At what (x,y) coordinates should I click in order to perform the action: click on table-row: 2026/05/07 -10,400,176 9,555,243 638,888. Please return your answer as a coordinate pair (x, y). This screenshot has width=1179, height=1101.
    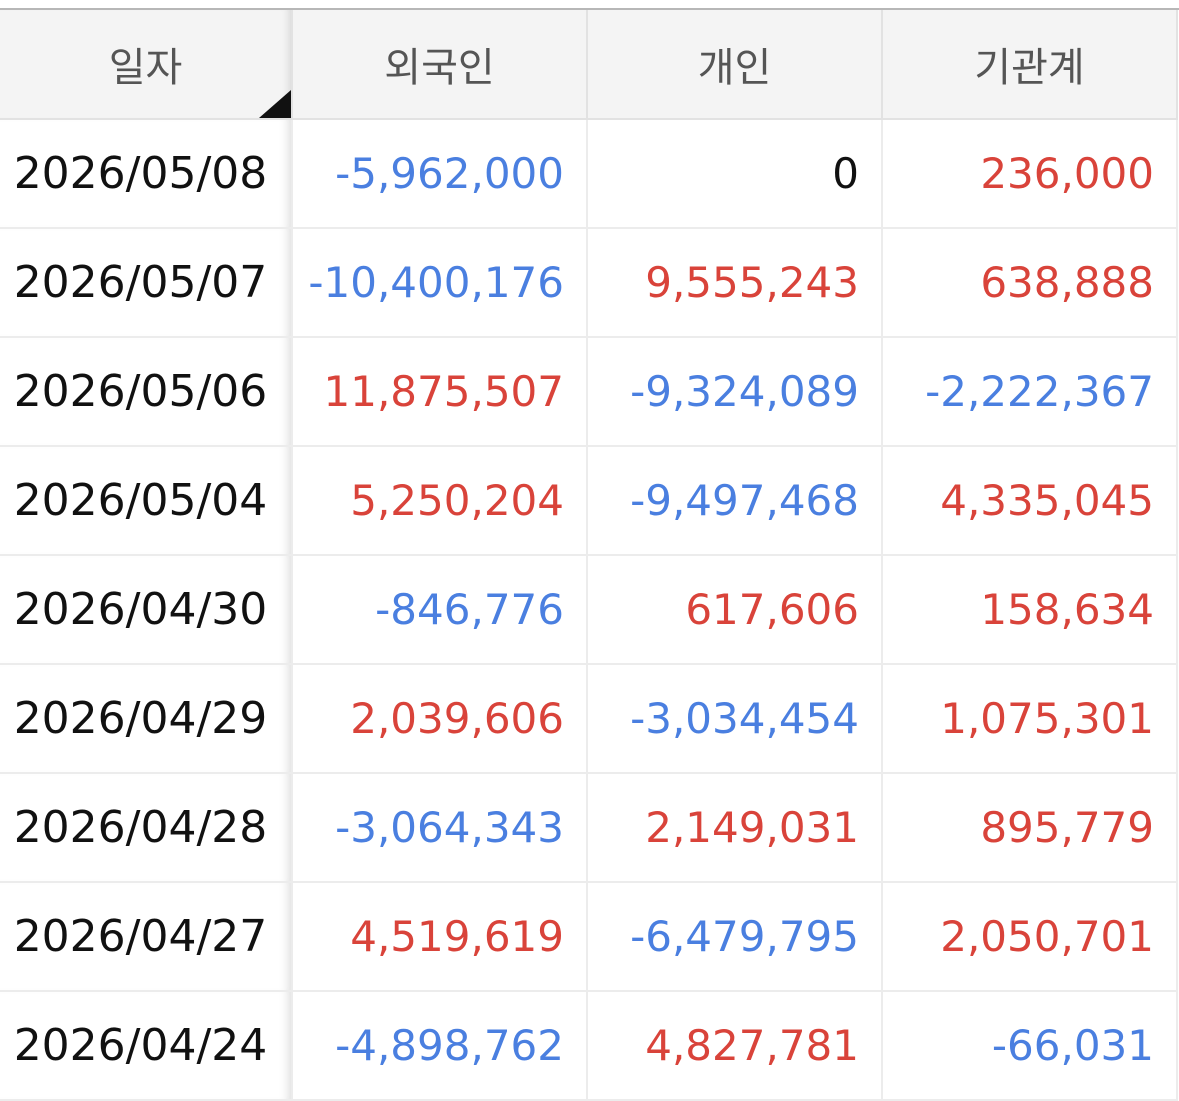
    Looking at the image, I should click on (589, 283).